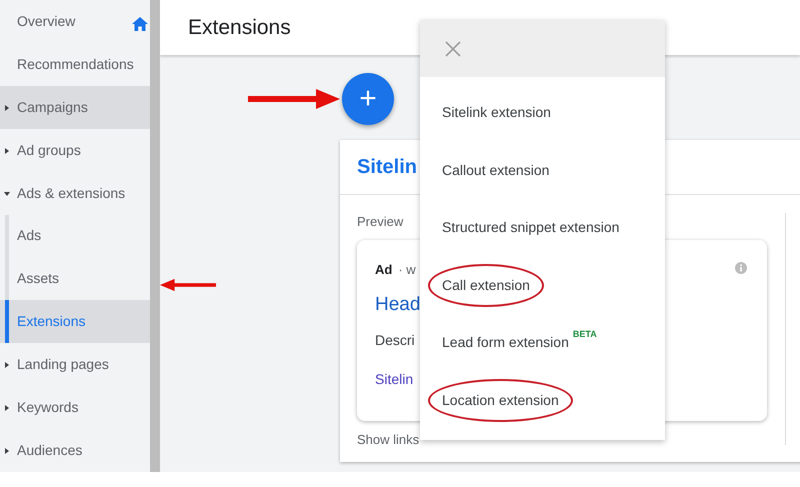  I want to click on home-icon, so click(140, 24).